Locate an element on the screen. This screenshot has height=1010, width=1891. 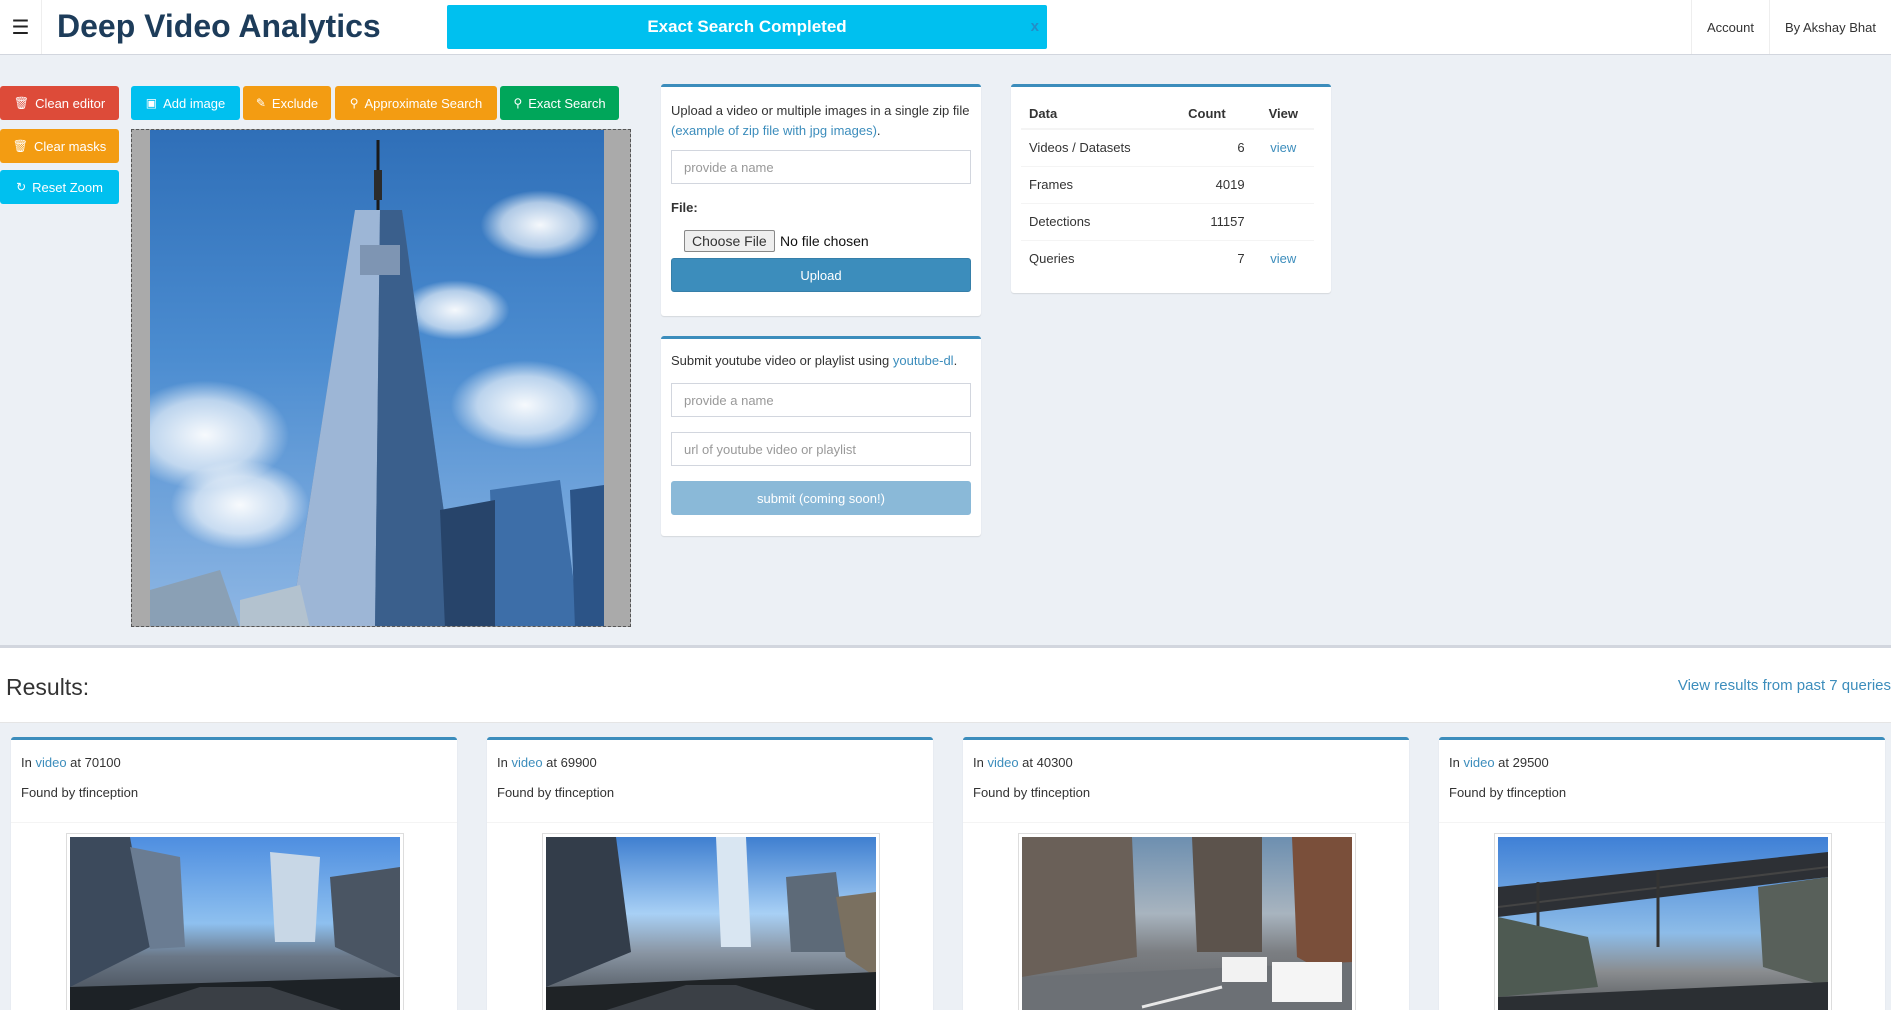
clear-masks-button: 🗑 Clear masks is located at coordinates (59, 146).